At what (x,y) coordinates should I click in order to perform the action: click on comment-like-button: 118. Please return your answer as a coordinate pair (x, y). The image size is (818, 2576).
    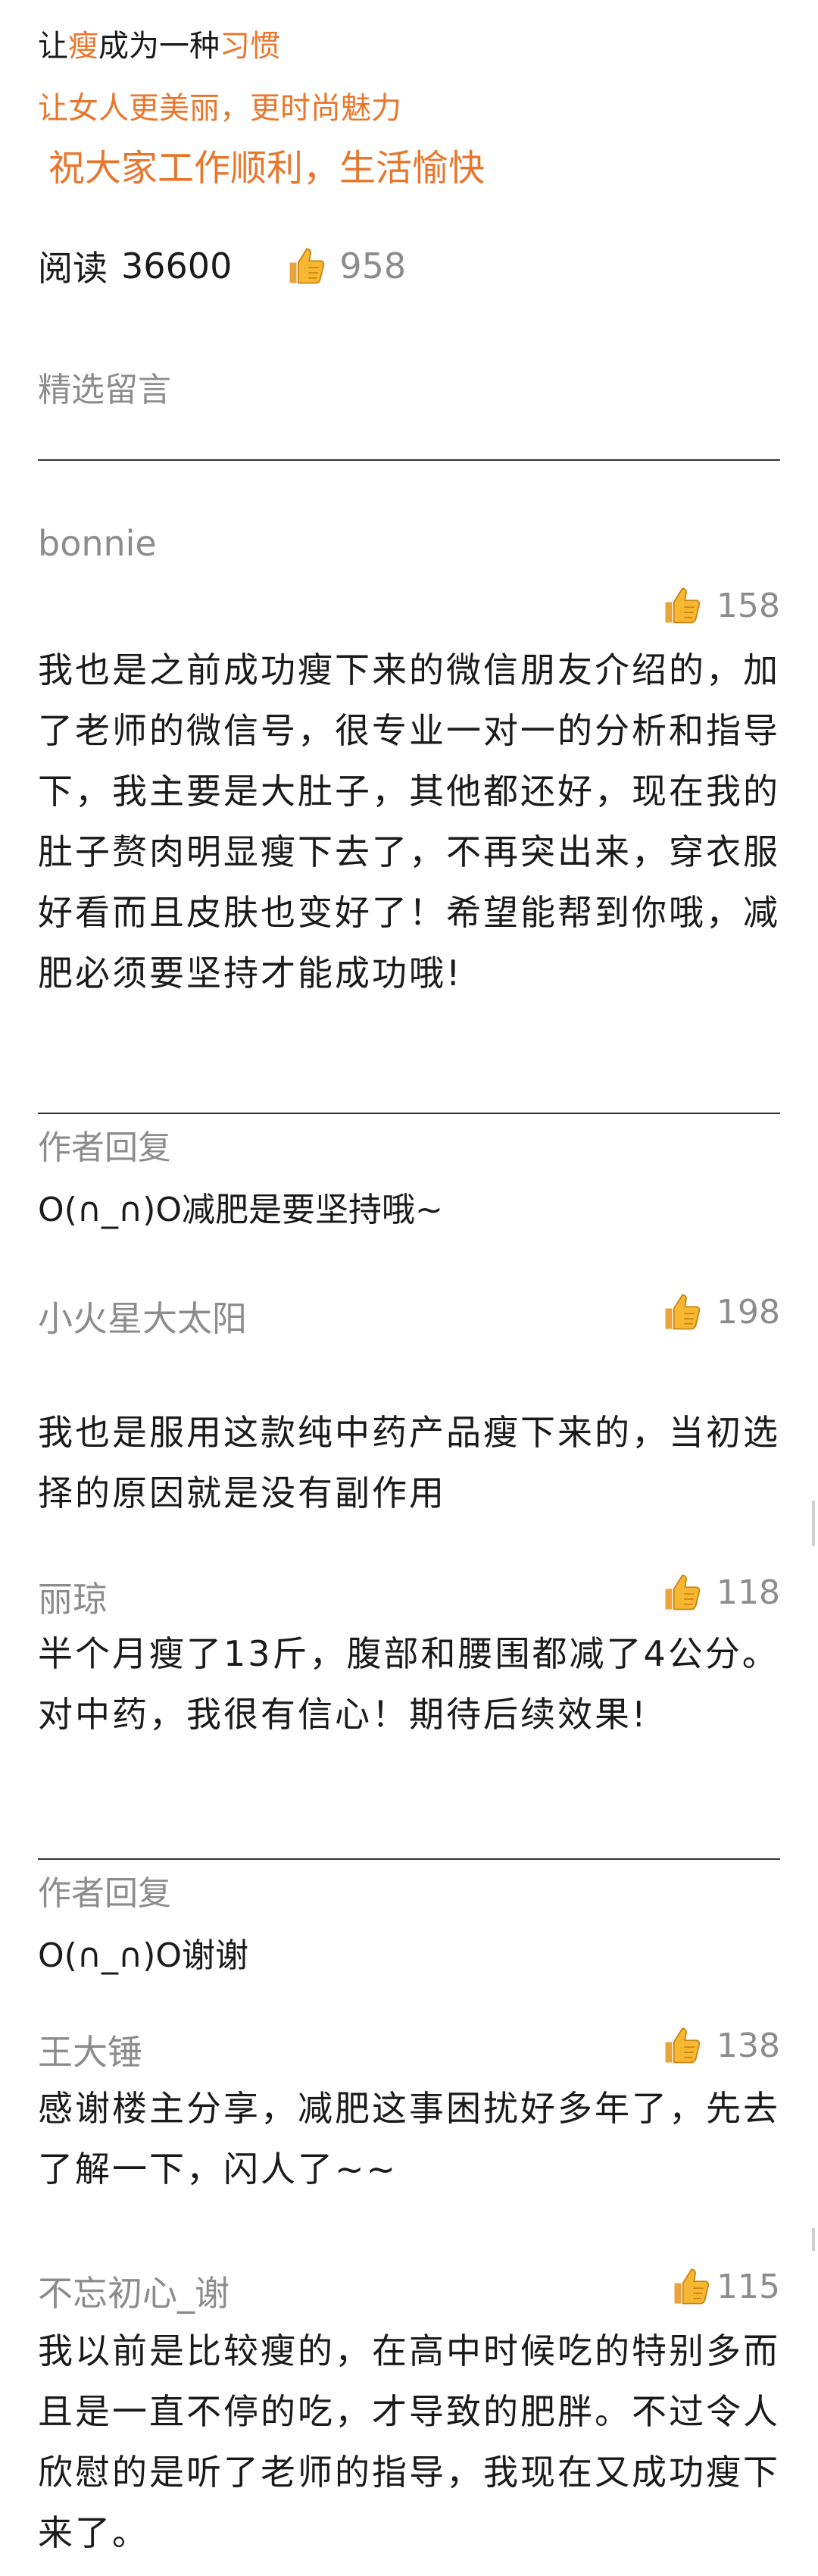
    Looking at the image, I should click on (721, 1592).